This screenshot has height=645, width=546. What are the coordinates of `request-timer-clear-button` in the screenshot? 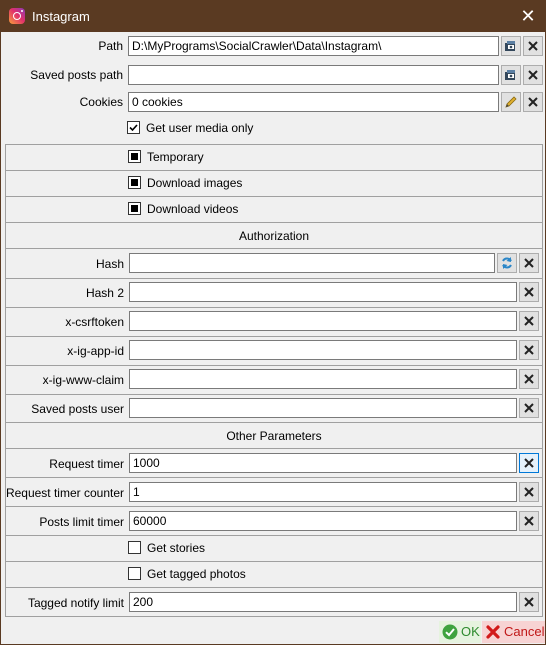 It's located at (529, 463).